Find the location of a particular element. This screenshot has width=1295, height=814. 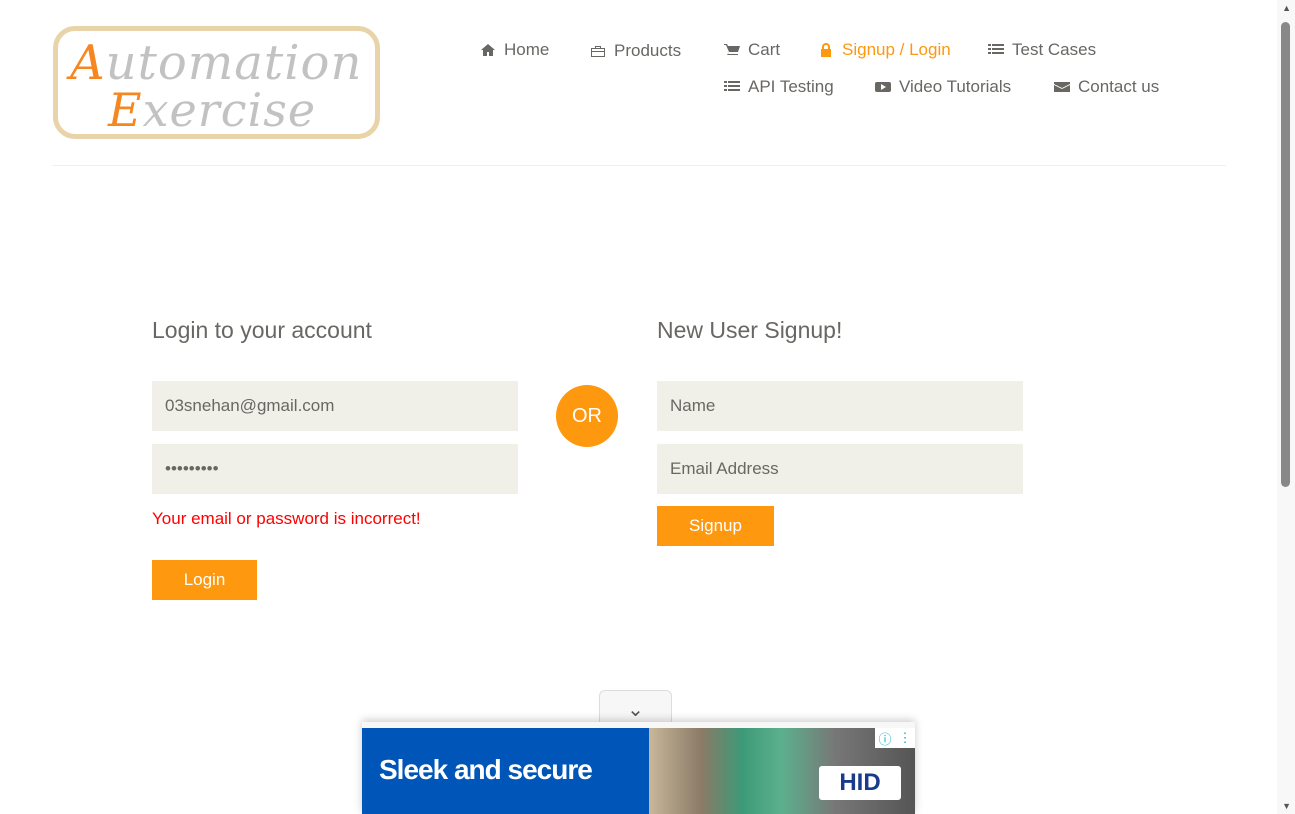

logo-letter: E is located at coordinates (125, 110).